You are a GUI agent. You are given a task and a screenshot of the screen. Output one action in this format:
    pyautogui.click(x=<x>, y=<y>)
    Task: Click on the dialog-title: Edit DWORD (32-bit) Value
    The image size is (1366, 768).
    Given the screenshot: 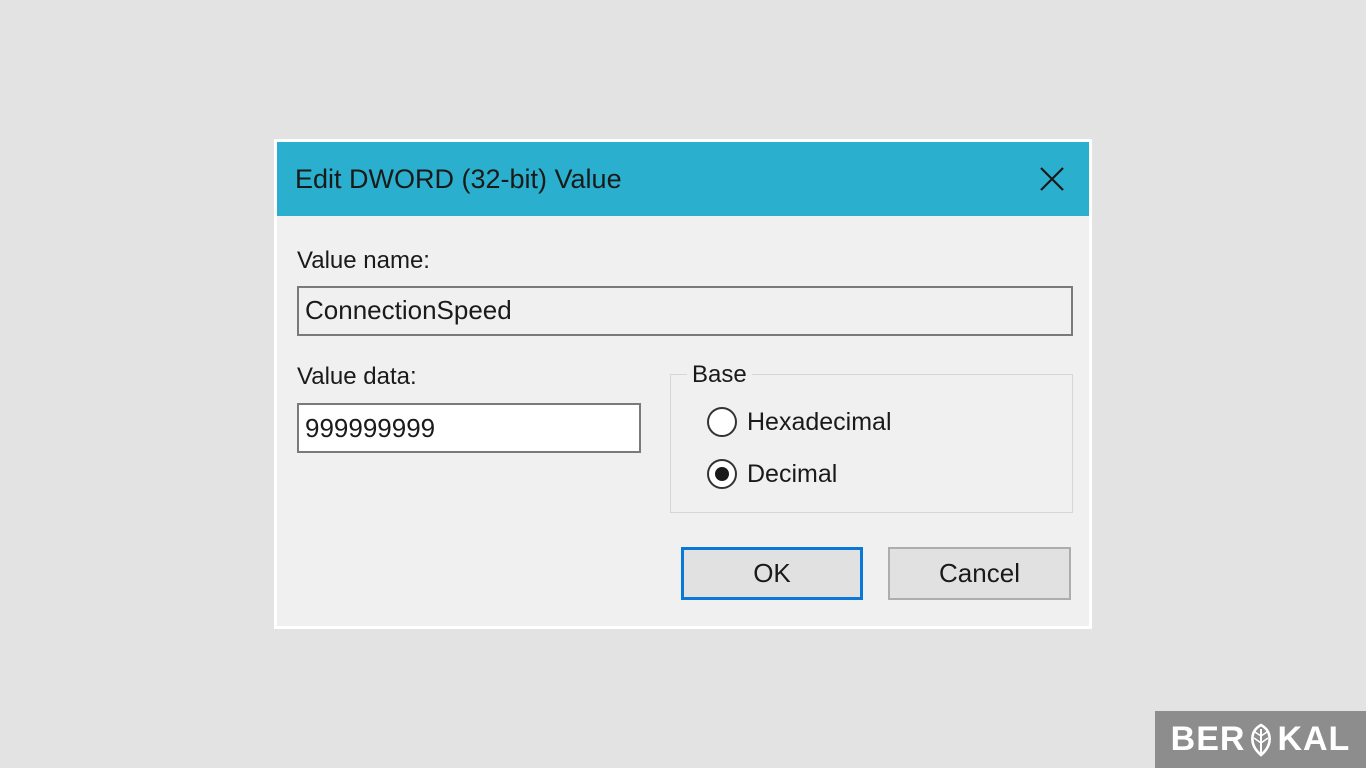 What is the action you would take?
    pyautogui.click(x=458, y=179)
    